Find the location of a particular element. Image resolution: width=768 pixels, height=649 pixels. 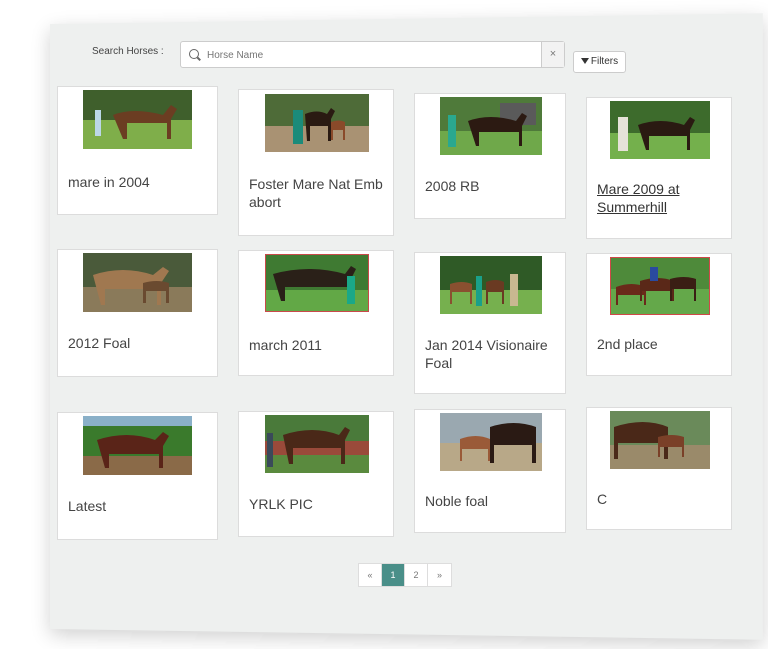

horse-card: Jan 2014 Visionaire Foal is located at coordinates (490, 323).